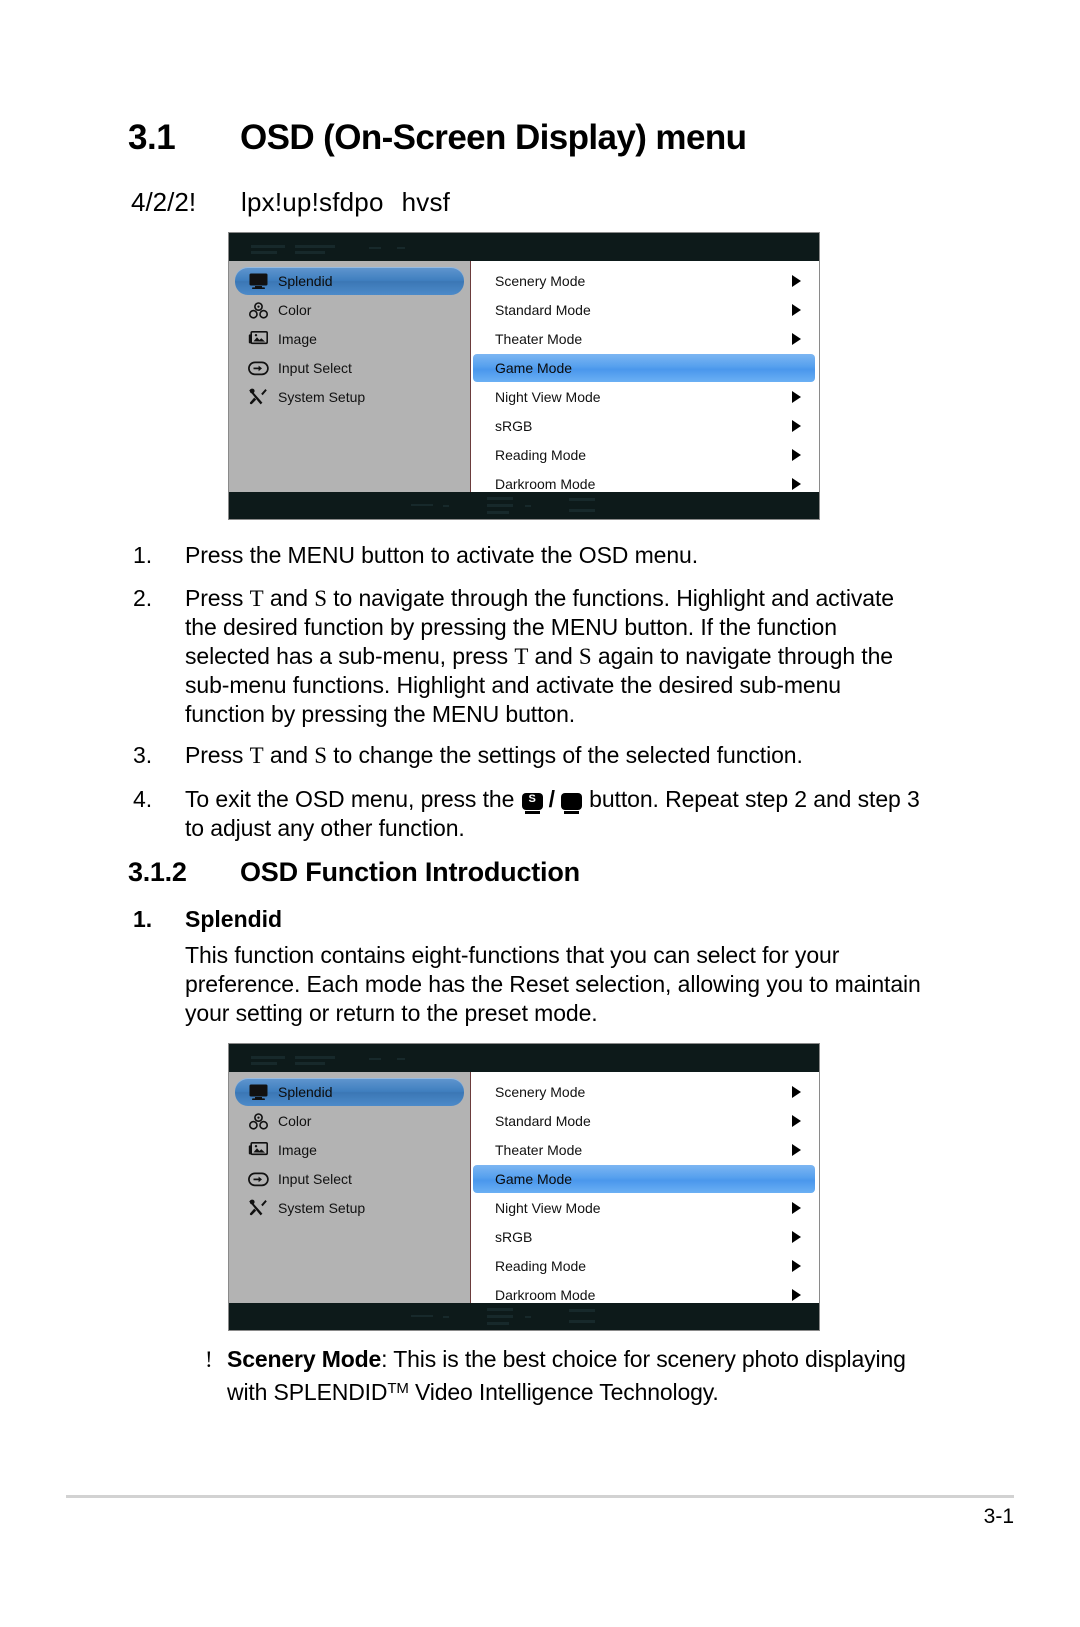 The width and height of the screenshot is (1080, 1627). I want to click on osd-option-label: Scenery Mode, so click(540, 281).